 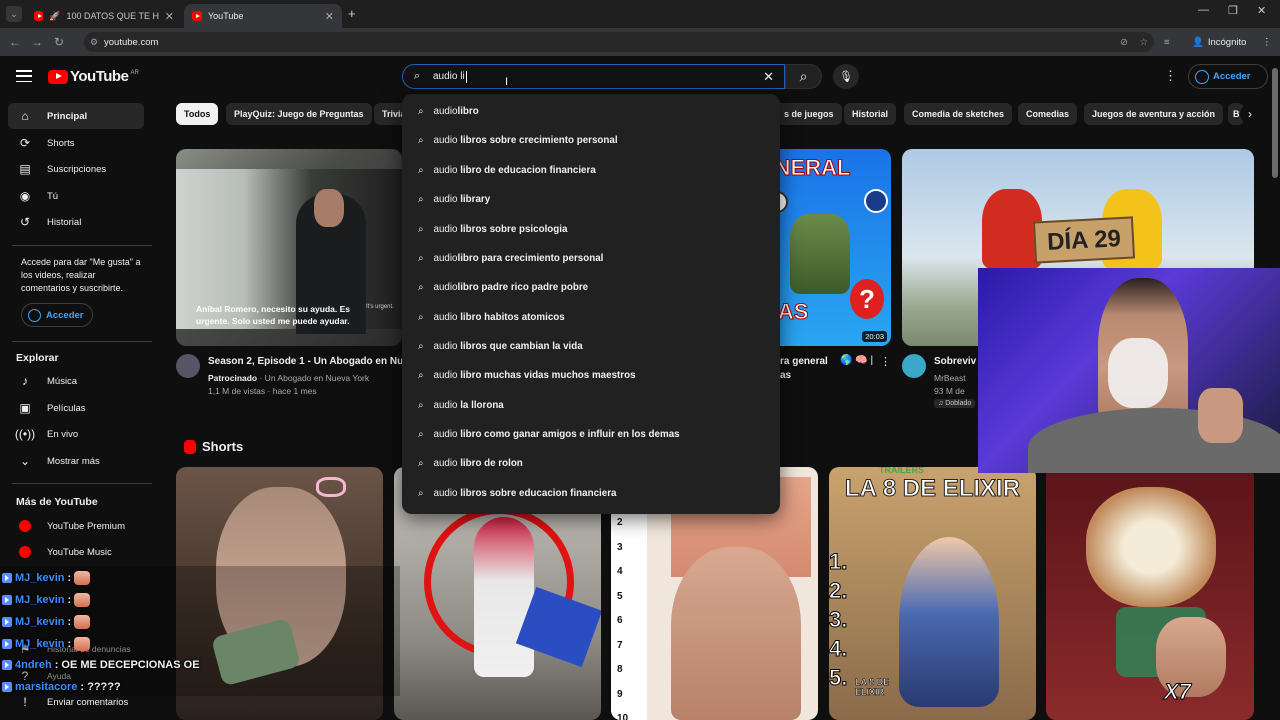 I want to click on close-window-button: ✕, so click(x=1261, y=10).